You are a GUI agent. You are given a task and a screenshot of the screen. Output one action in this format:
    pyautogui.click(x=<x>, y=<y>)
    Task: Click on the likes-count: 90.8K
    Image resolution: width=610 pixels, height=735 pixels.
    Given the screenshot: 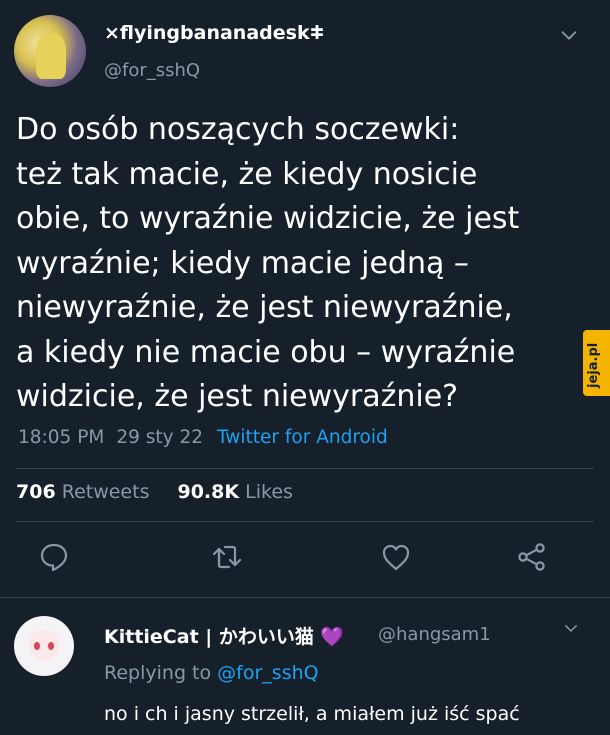 What is the action you would take?
    pyautogui.click(x=208, y=492)
    